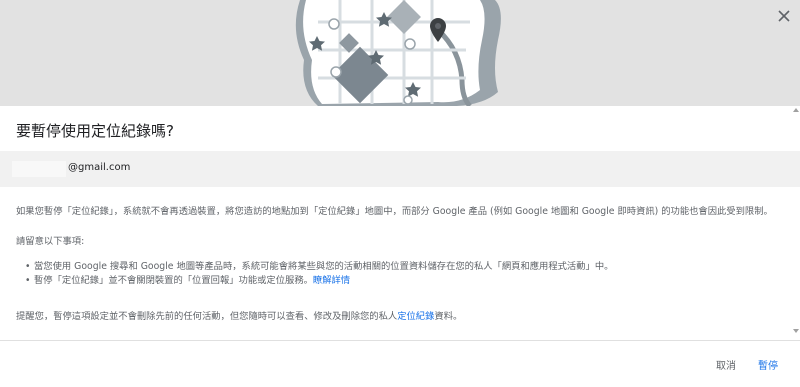 The height and width of the screenshot is (387, 800). What do you see at coordinates (95, 131) in the screenshot?
I see `dialog-title: 要暫停使用定位紀錄嗎?` at bounding box center [95, 131].